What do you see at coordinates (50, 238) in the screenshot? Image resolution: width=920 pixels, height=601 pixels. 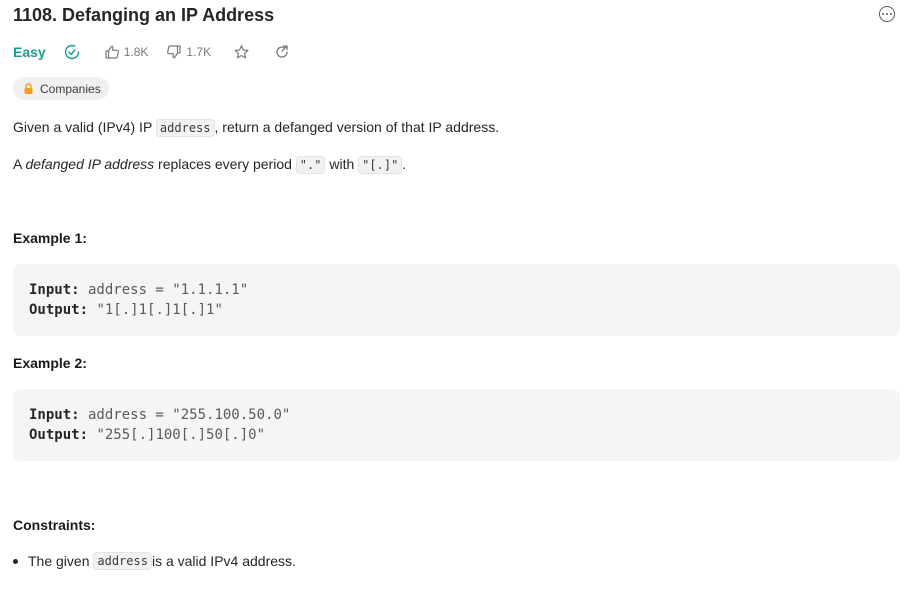 I see `example-heading: Example 1:` at bounding box center [50, 238].